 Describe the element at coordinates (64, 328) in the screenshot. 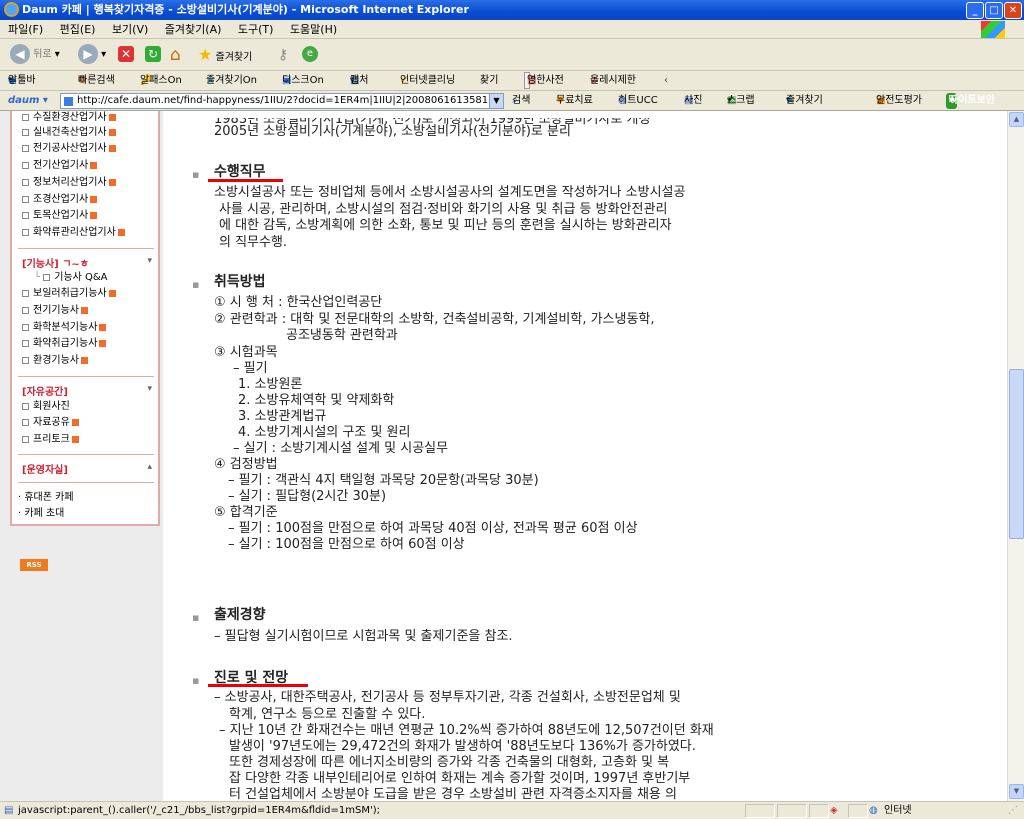

I see `sidebar-item: 화학분석기능사` at that location.